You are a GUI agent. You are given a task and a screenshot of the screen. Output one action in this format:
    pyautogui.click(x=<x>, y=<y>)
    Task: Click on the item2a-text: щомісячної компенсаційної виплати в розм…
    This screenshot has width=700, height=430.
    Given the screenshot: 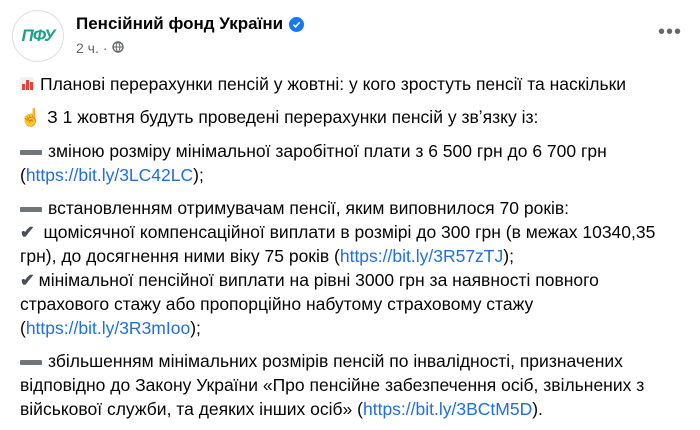 What is the action you would take?
    pyautogui.click(x=338, y=244)
    